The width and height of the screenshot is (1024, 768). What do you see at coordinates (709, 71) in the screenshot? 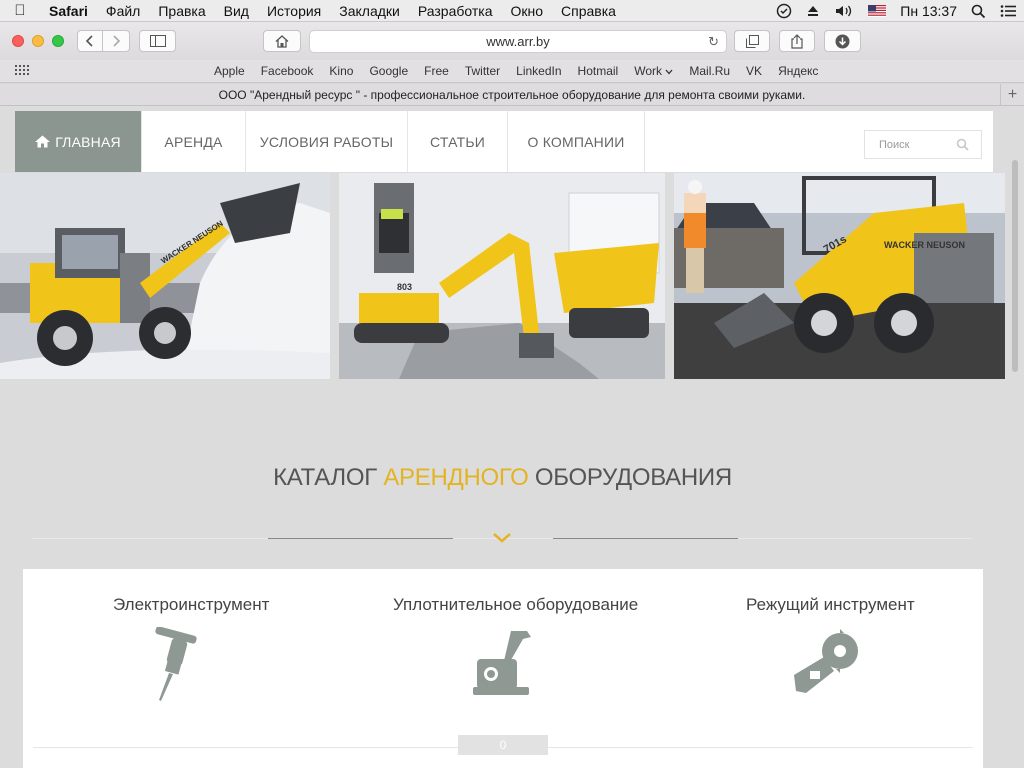
I see `bookmark-mailru: Mail.Ru` at bounding box center [709, 71].